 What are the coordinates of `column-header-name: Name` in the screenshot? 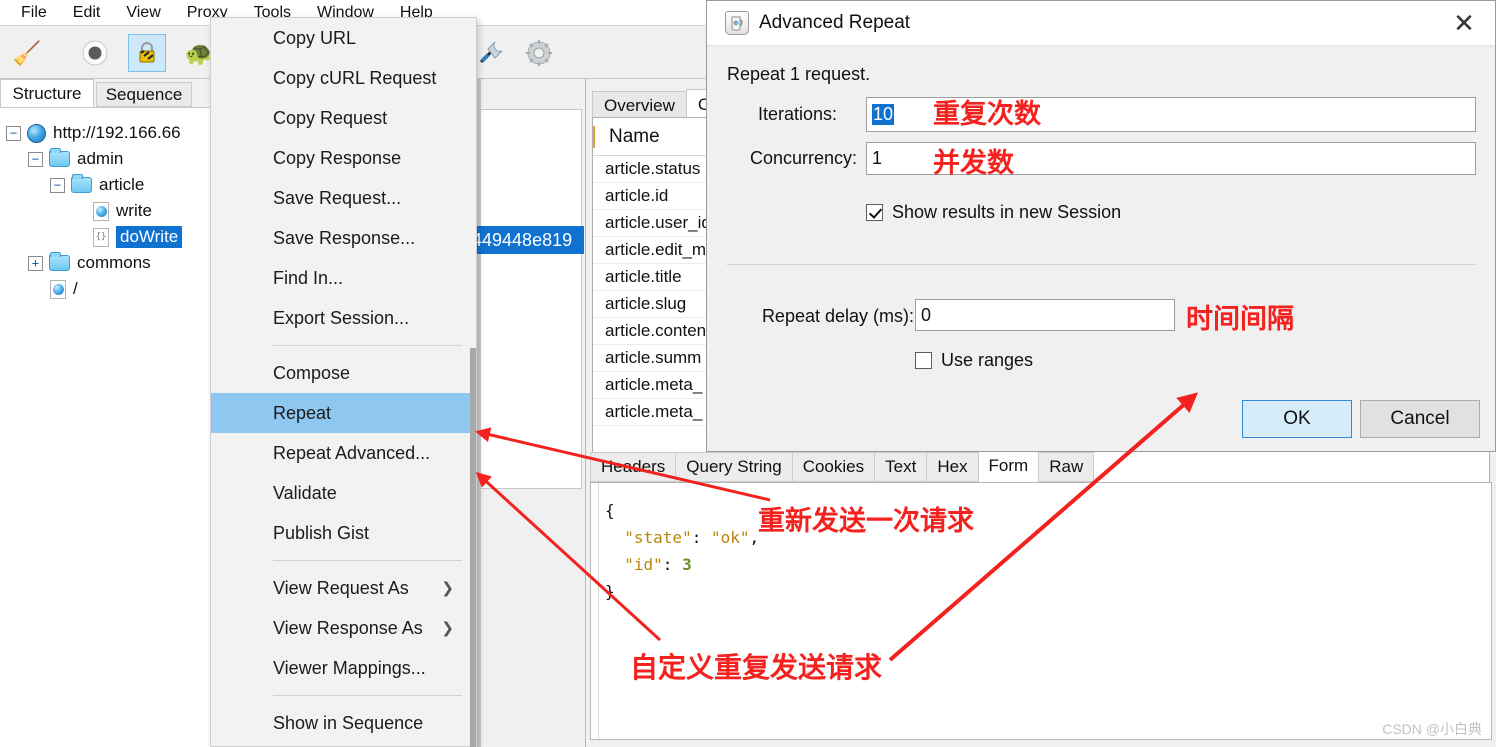 It's located at (626, 136).